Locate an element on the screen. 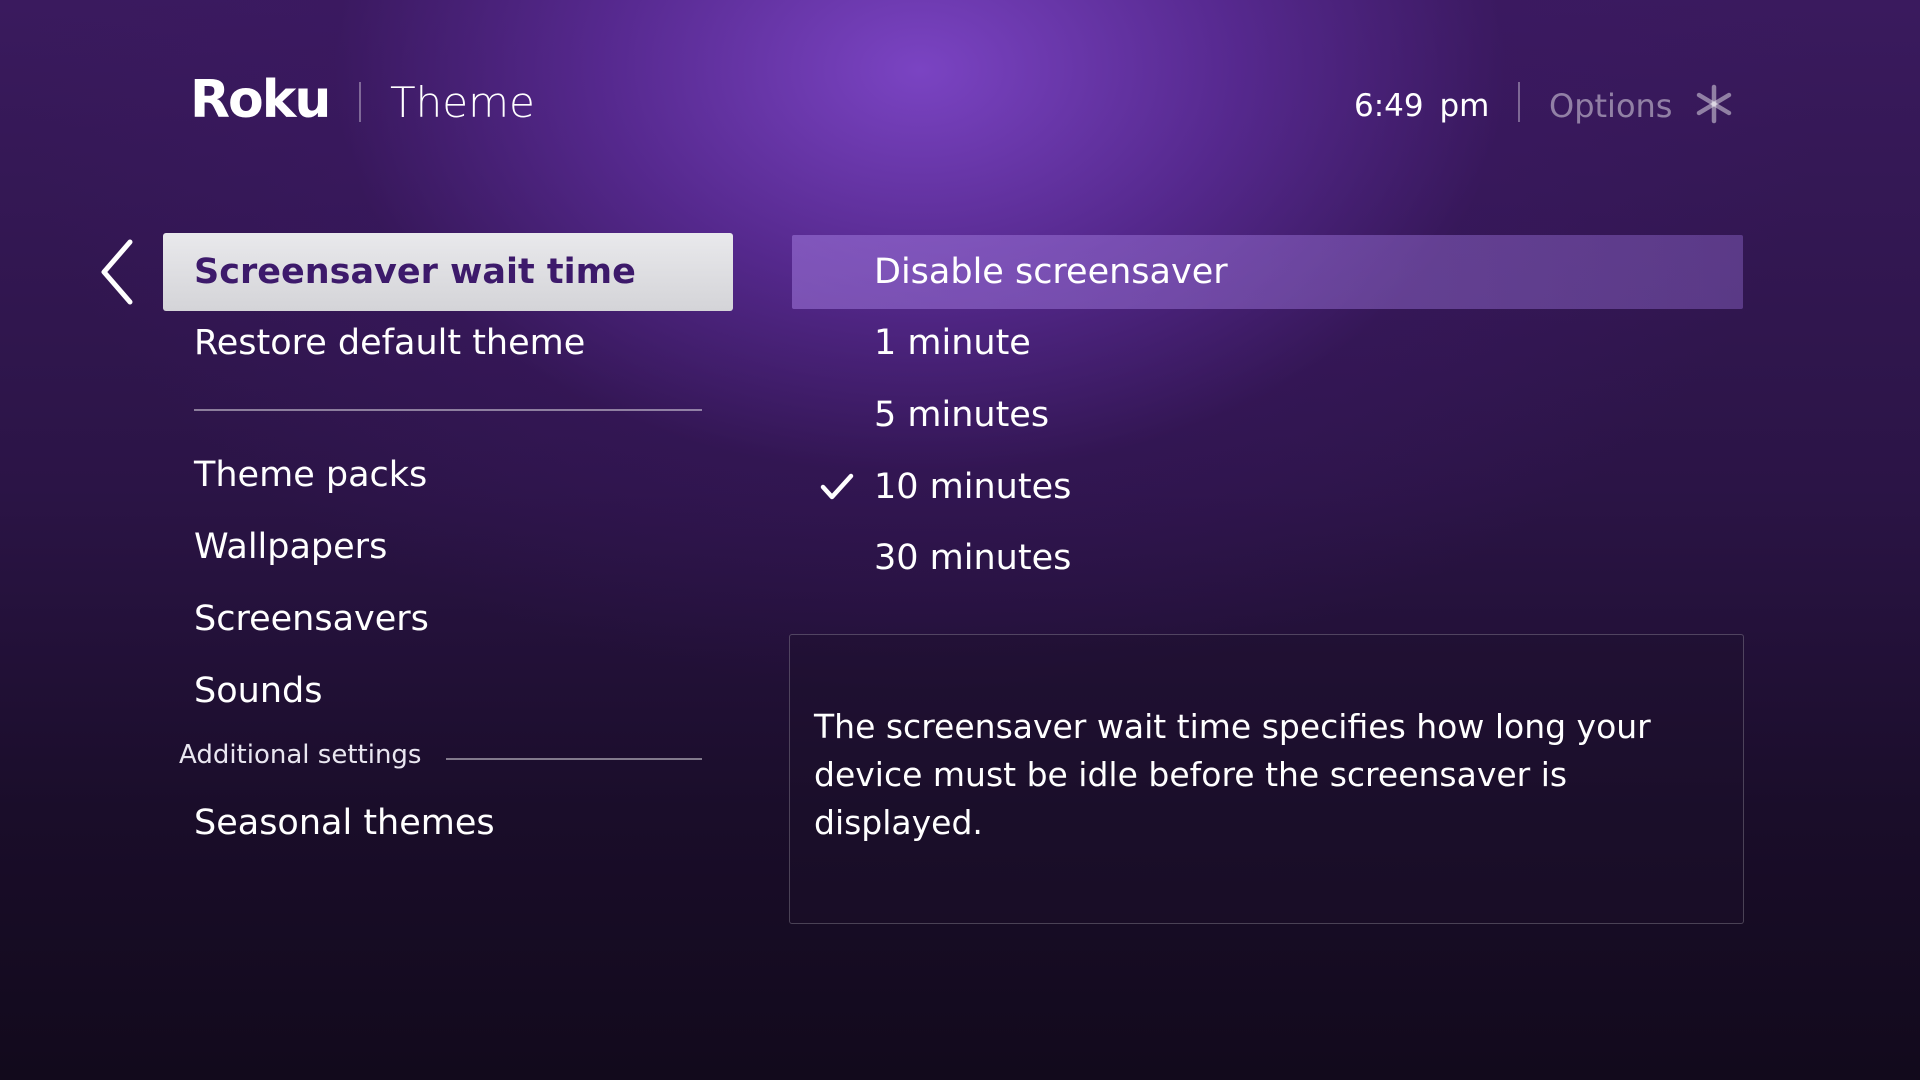 The width and height of the screenshot is (1920, 1080). option-label: 5 minutes is located at coordinates (962, 415).